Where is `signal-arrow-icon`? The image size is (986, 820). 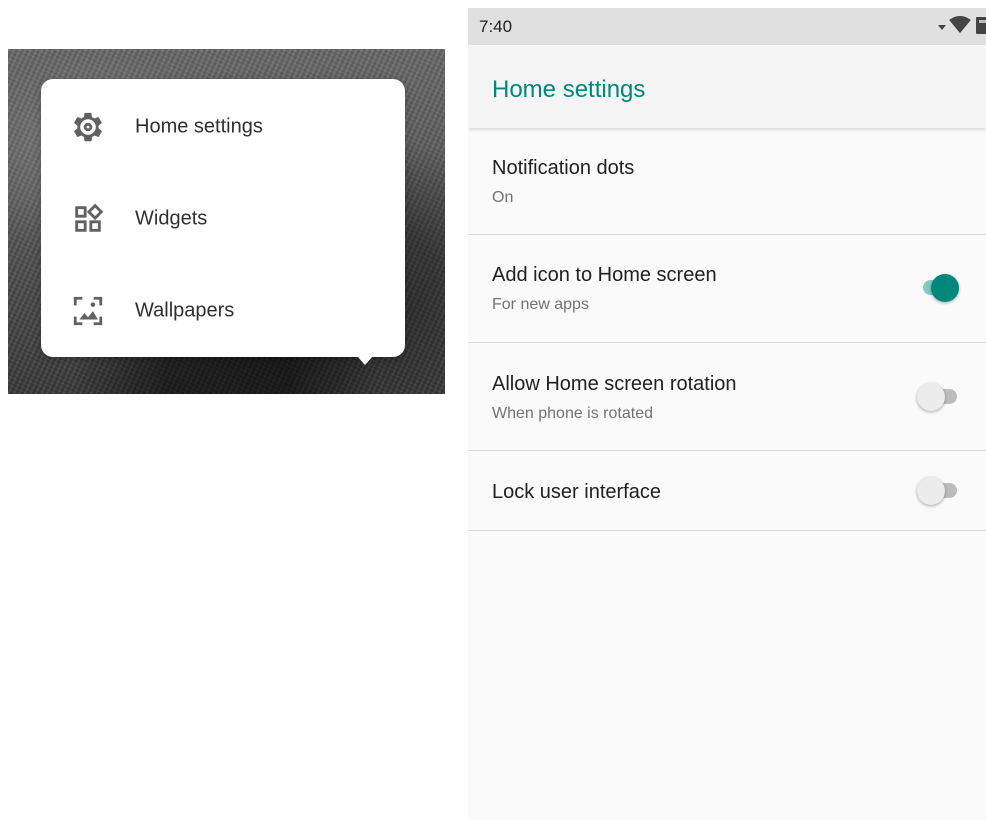 signal-arrow-icon is located at coordinates (942, 27).